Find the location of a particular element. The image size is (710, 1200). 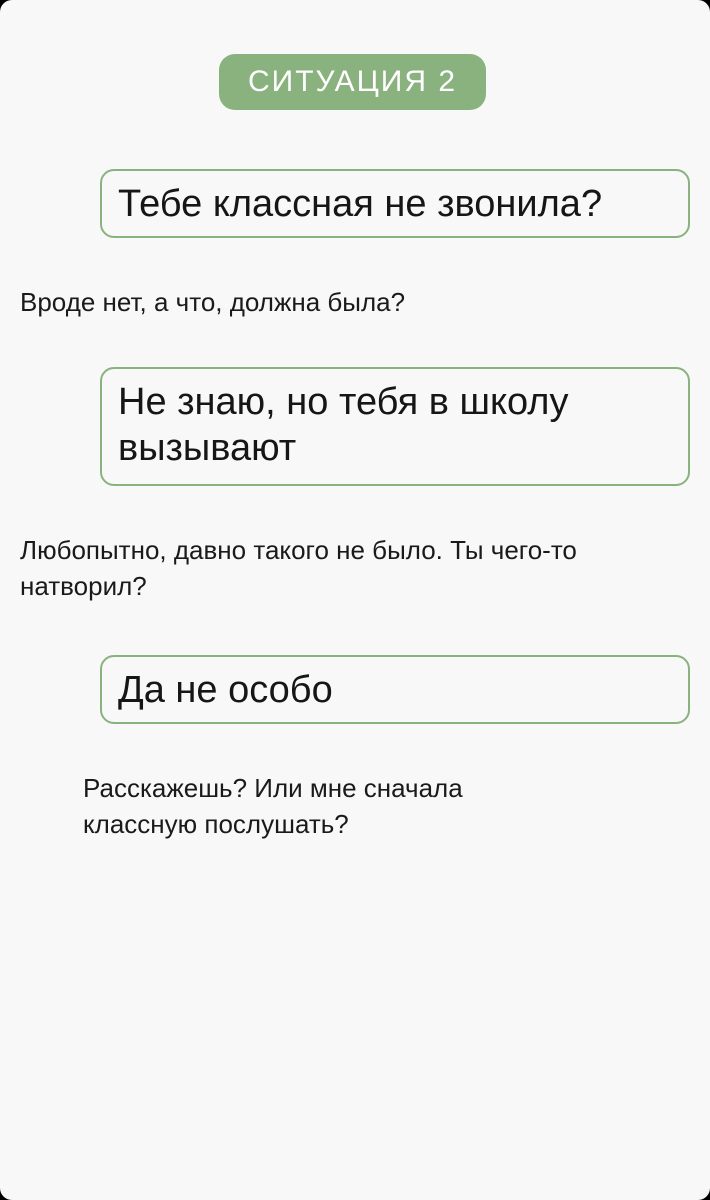

message-bubble-1: Тебе классная не звонила? is located at coordinates (395, 203).